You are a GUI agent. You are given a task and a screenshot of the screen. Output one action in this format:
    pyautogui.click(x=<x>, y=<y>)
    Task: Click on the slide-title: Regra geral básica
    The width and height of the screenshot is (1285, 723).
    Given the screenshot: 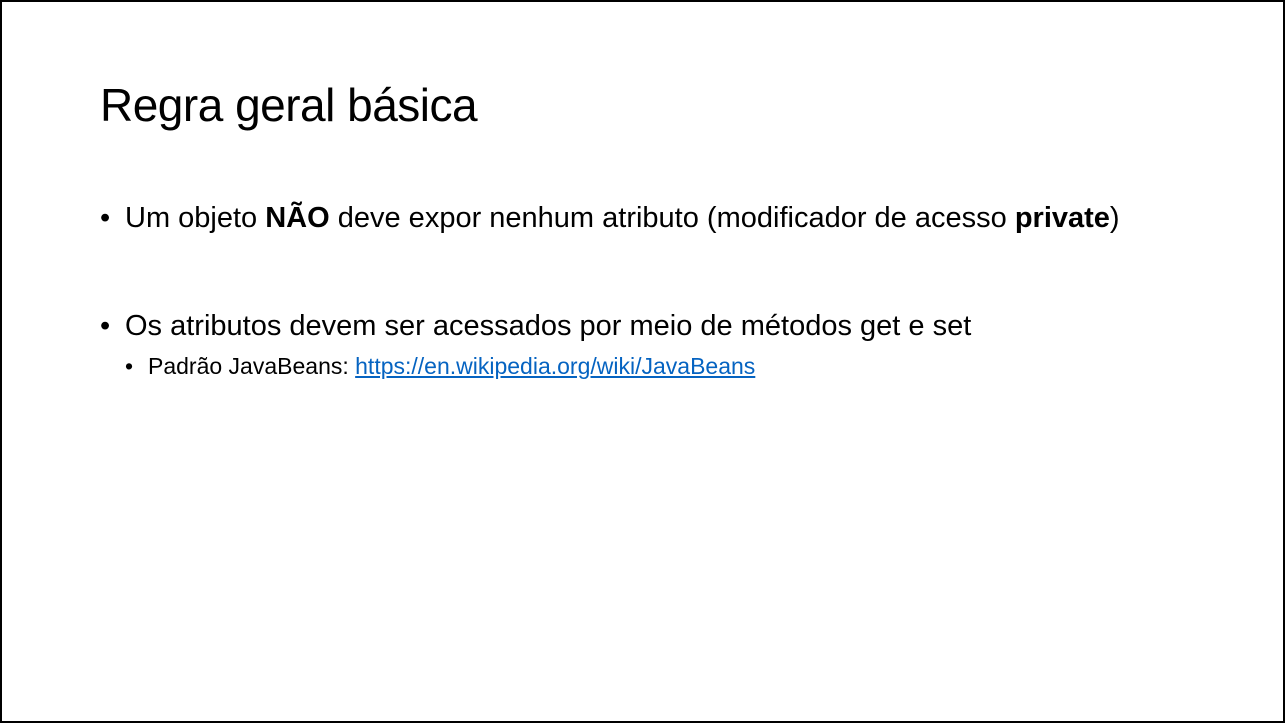 What is the action you would take?
    pyautogui.click(x=289, y=105)
    